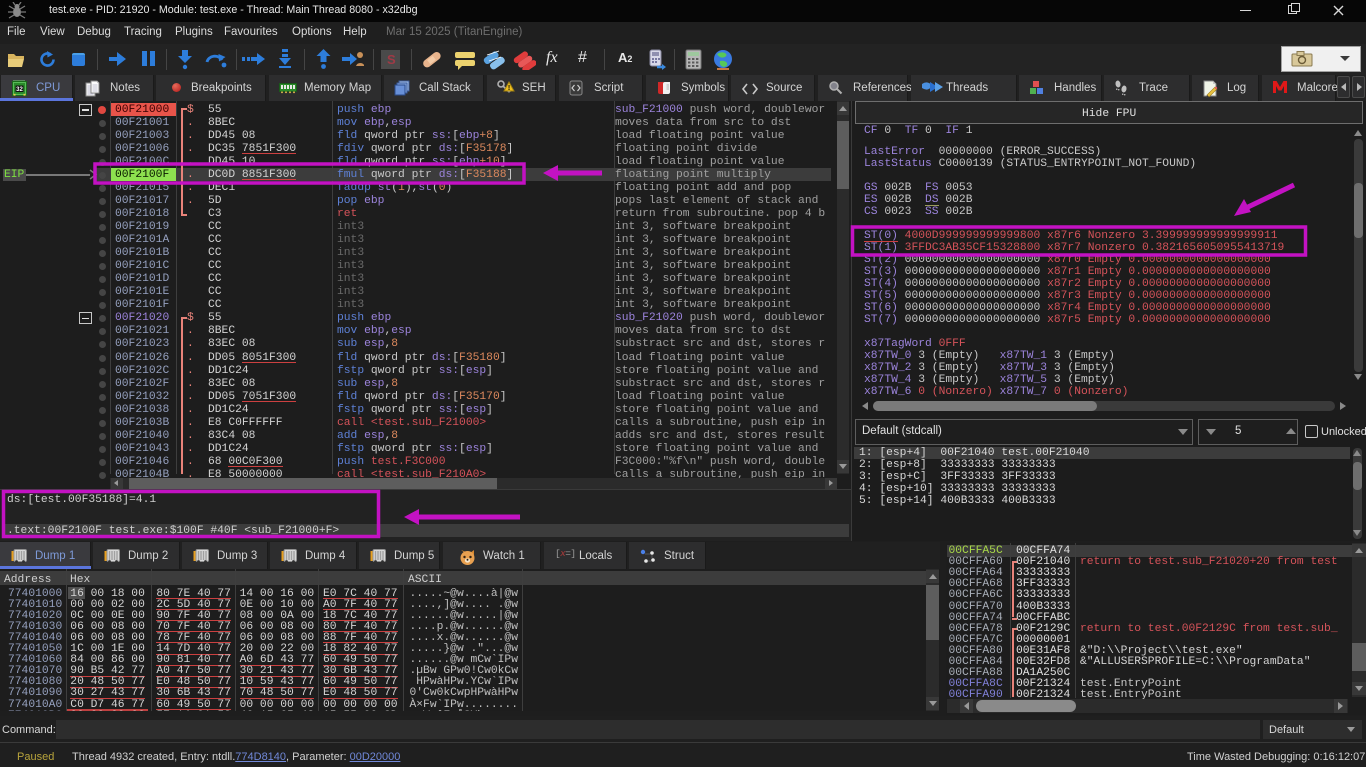  What do you see at coordinates (19, 90) in the screenshot?
I see `svg-text: 32` at bounding box center [19, 90].